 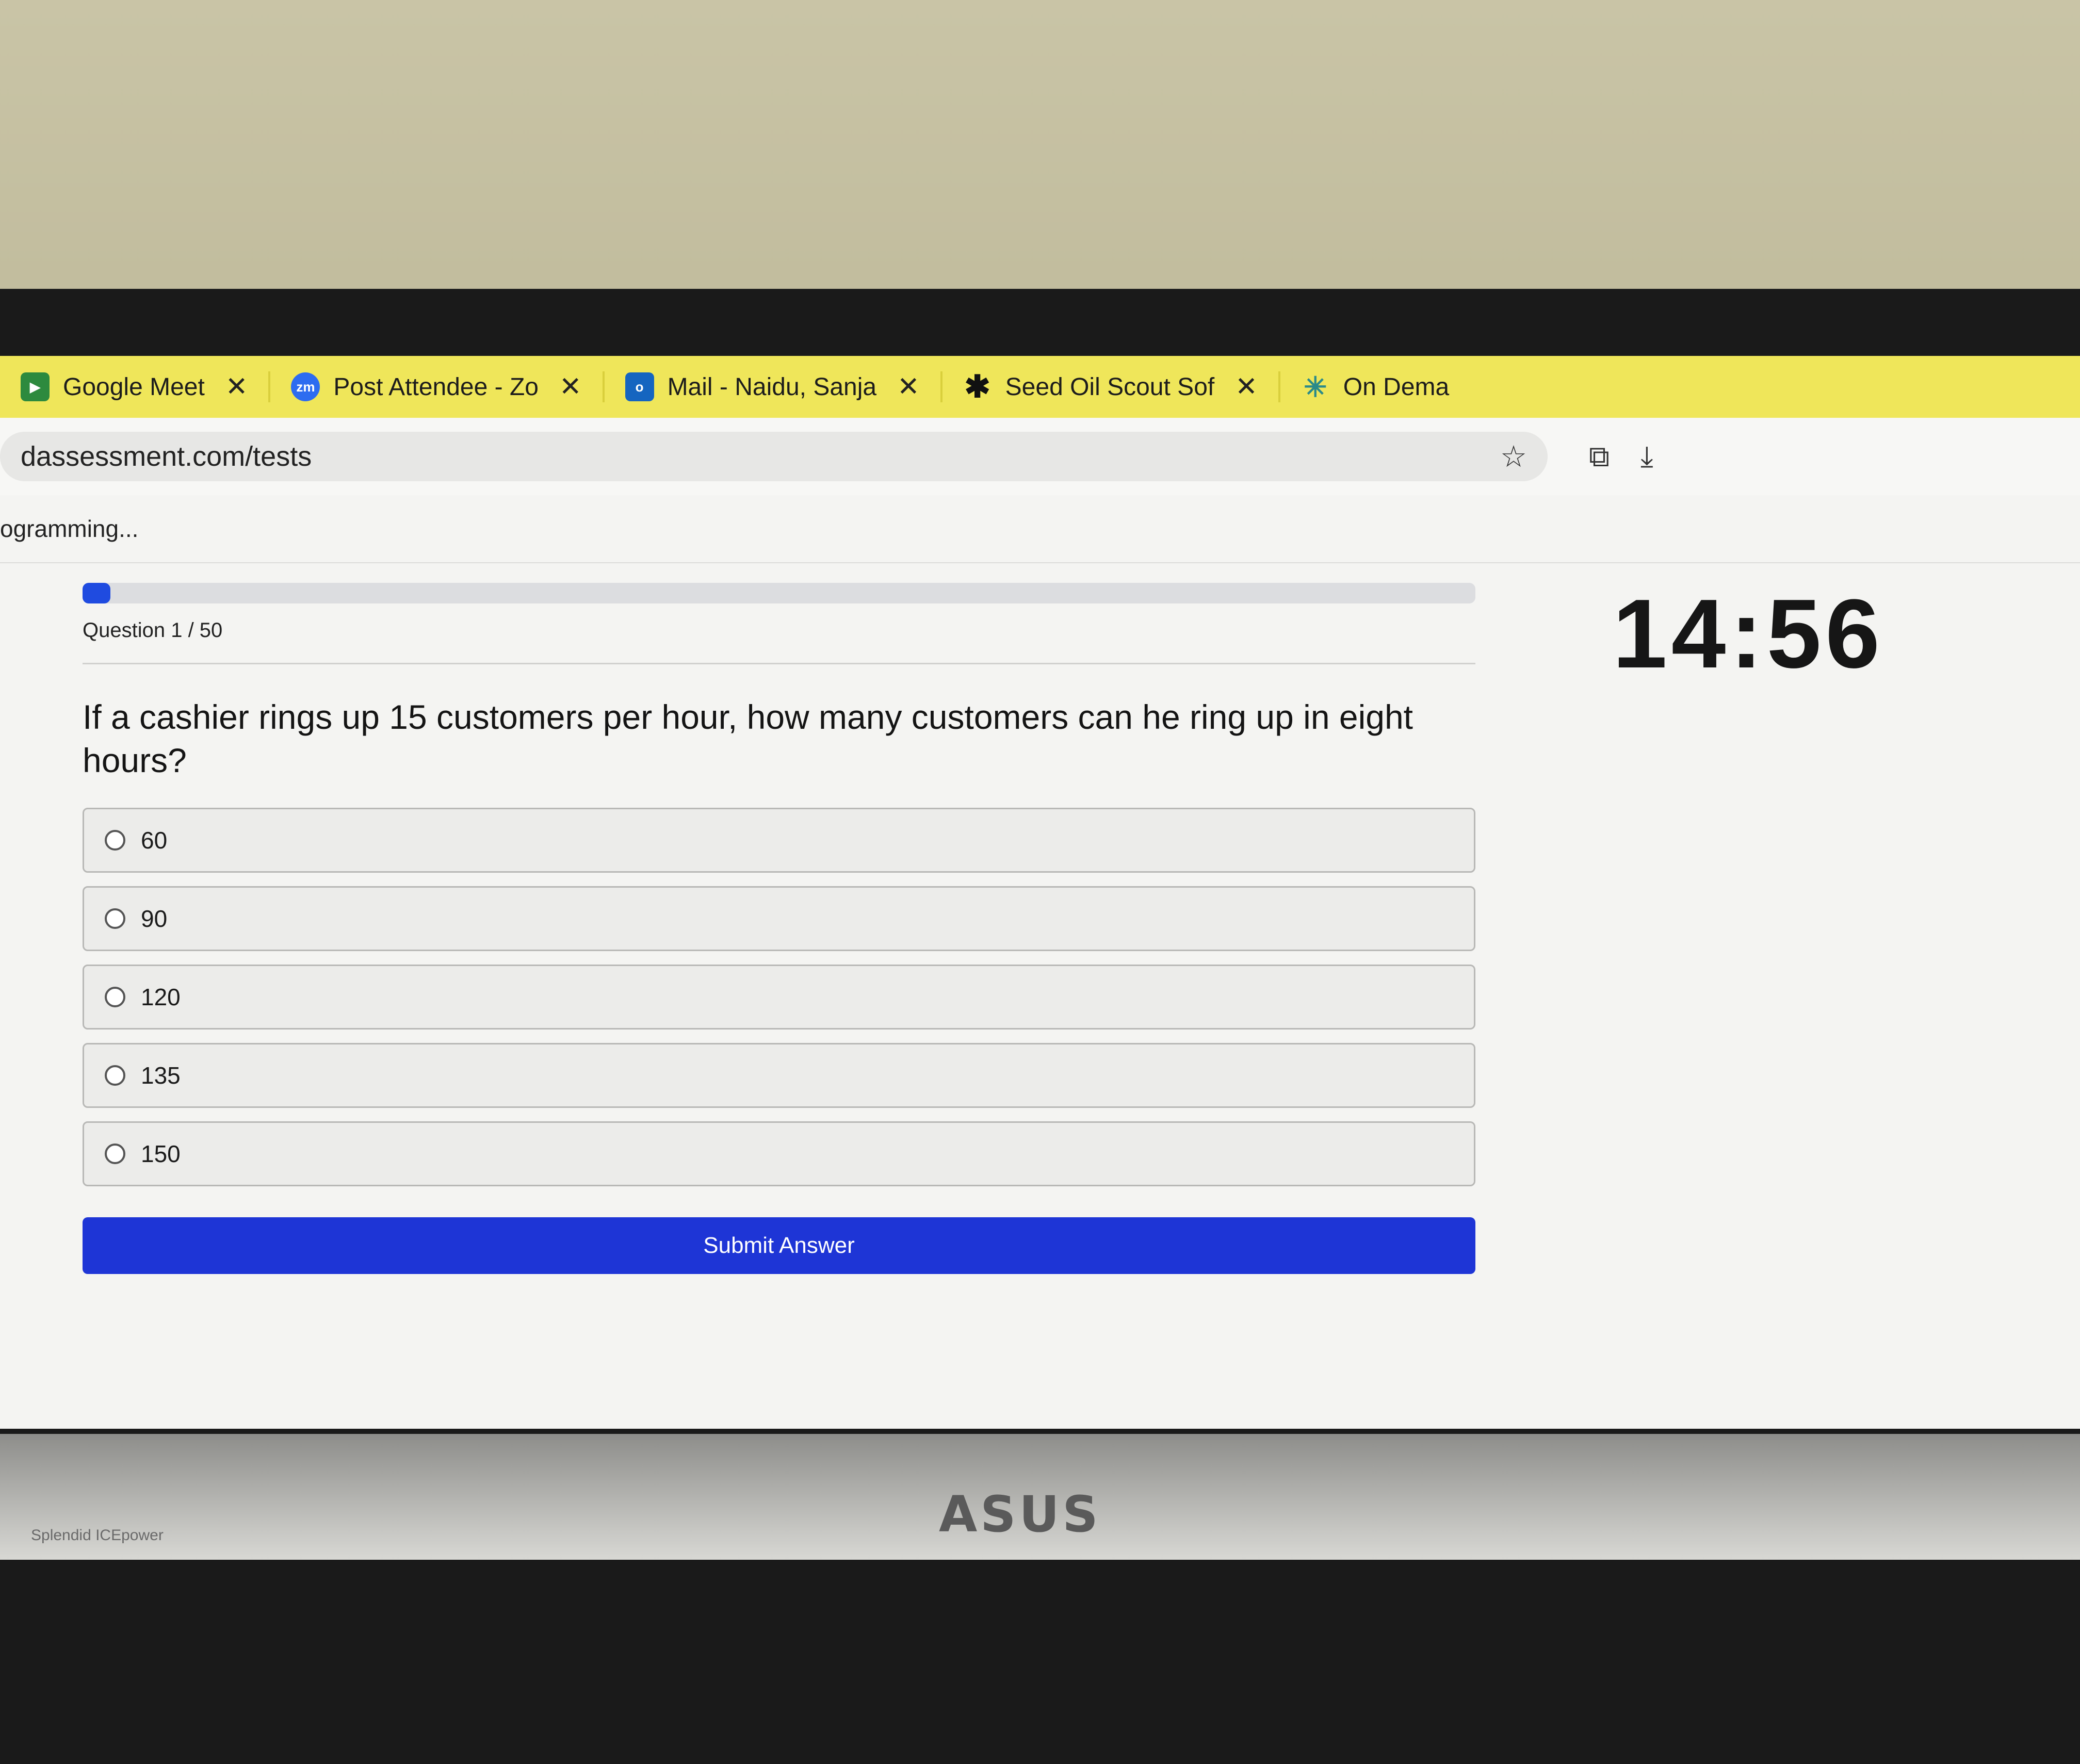 I want to click on option-label: 60, so click(x=155, y=841).